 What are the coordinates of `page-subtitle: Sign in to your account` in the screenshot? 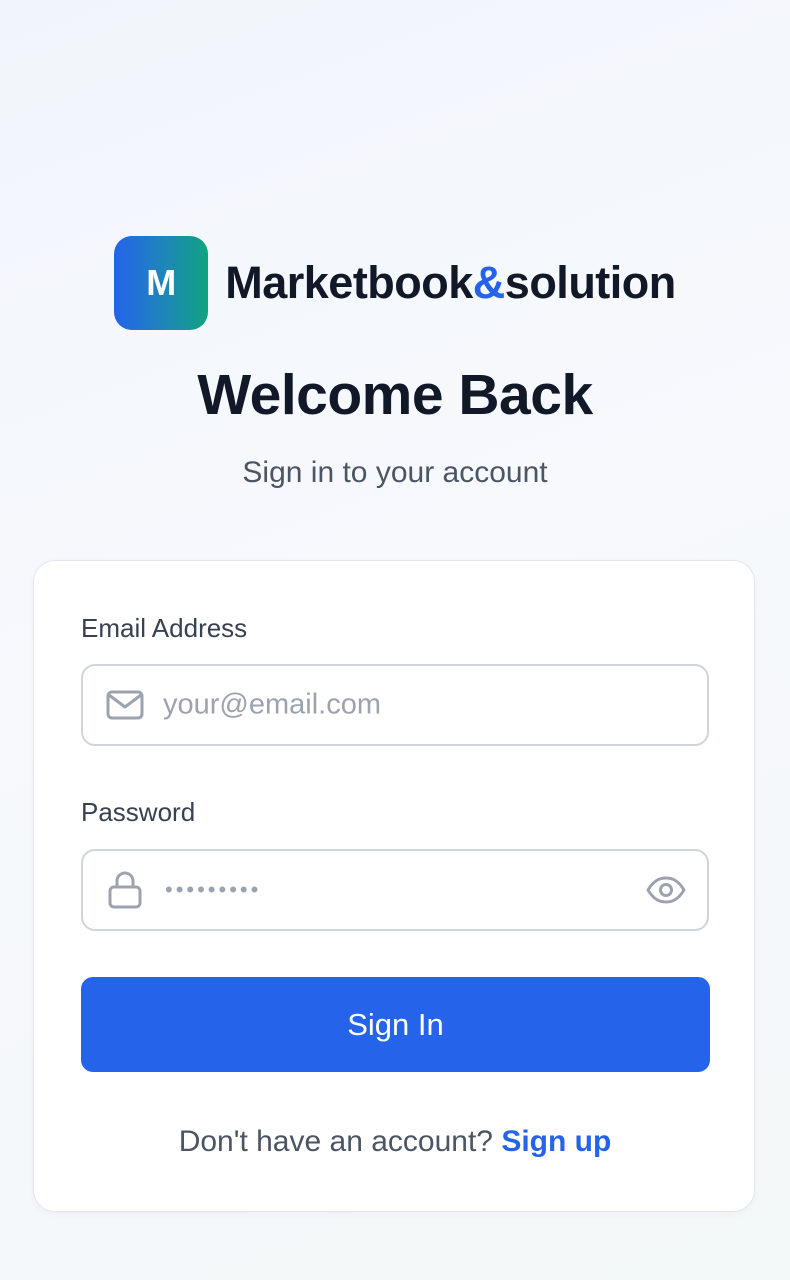 It's located at (395, 472).